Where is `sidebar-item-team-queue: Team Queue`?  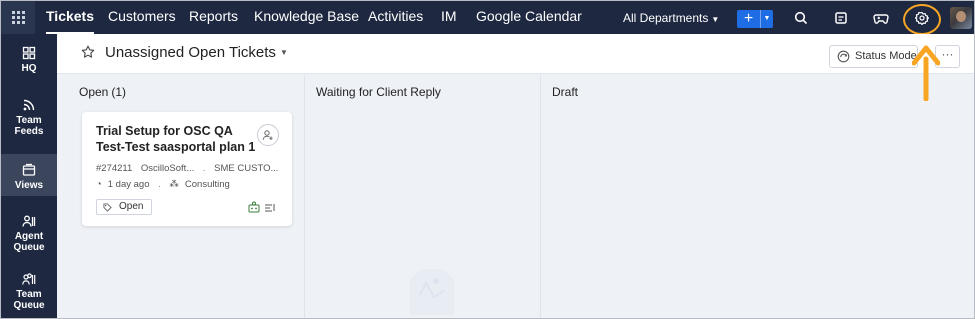
sidebar-item-team-queue: Team Queue is located at coordinates (29, 291).